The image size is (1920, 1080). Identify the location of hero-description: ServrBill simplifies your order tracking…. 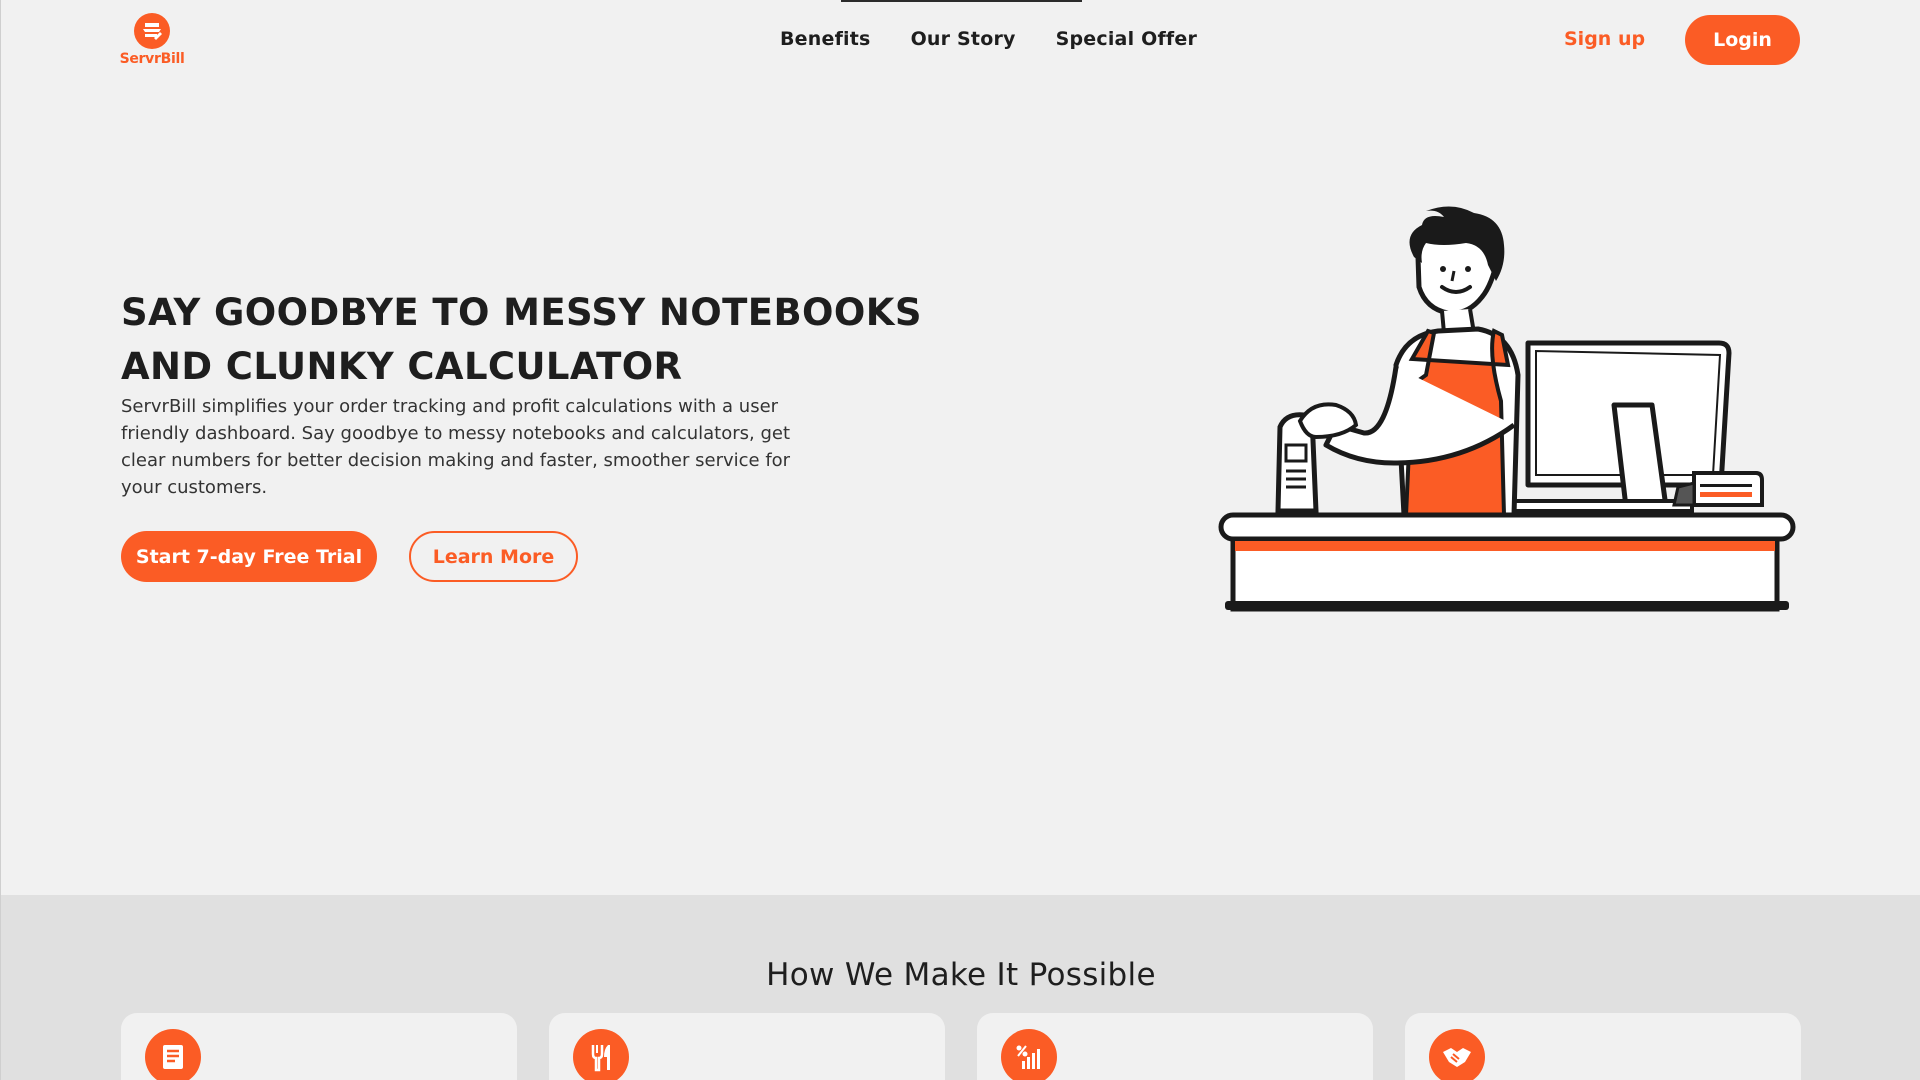
(456, 447).